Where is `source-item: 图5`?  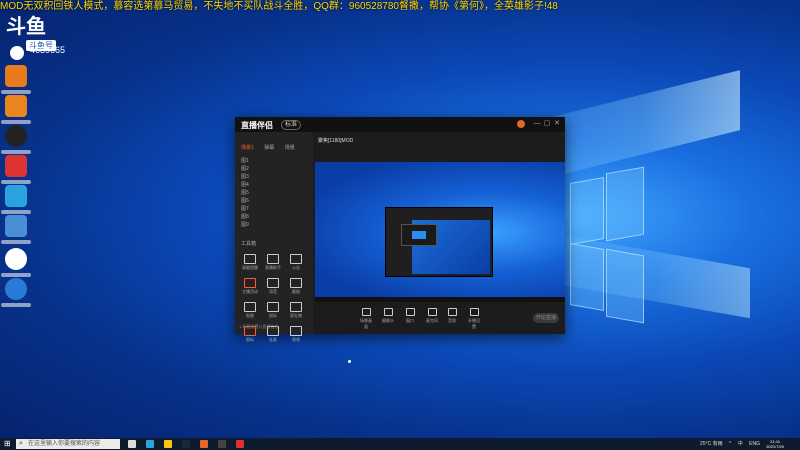 source-item: 图5 is located at coordinates (274, 193).